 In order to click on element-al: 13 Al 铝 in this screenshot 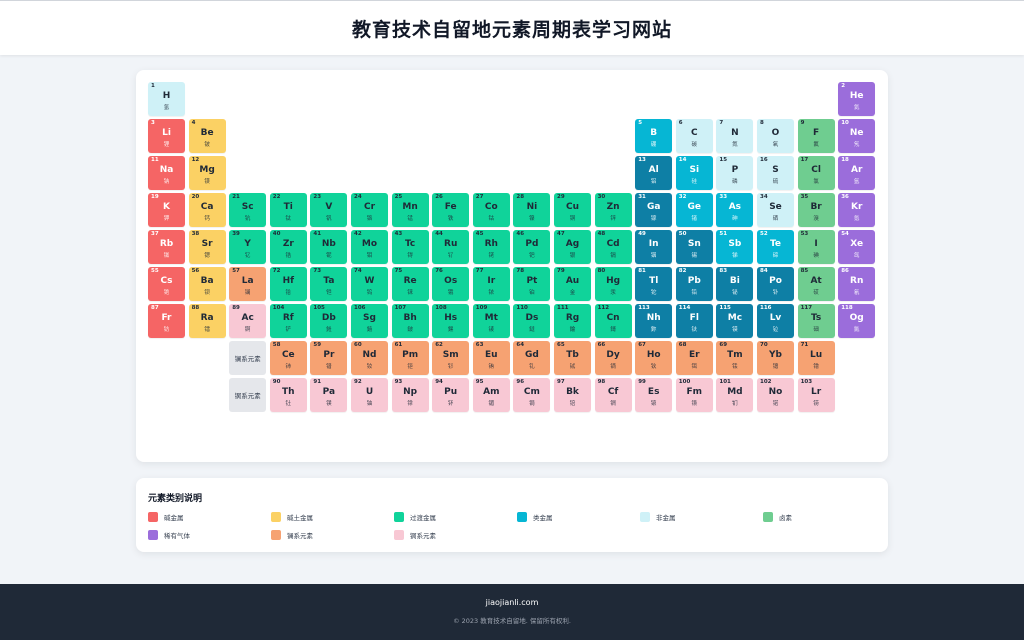, I will do `click(654, 173)`.